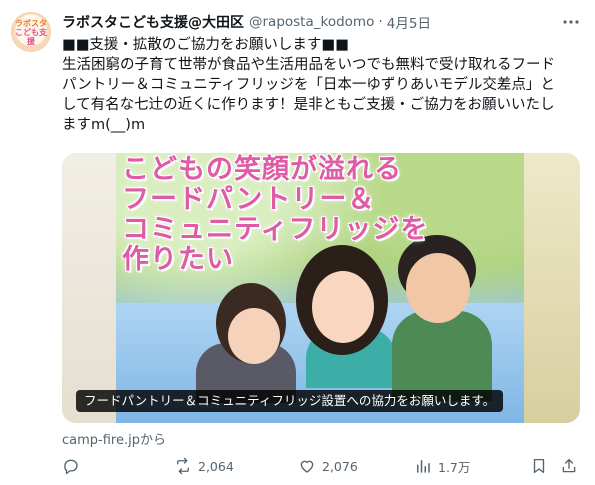 The width and height of the screenshot is (595, 485). I want to click on more-options-button, so click(571, 22).